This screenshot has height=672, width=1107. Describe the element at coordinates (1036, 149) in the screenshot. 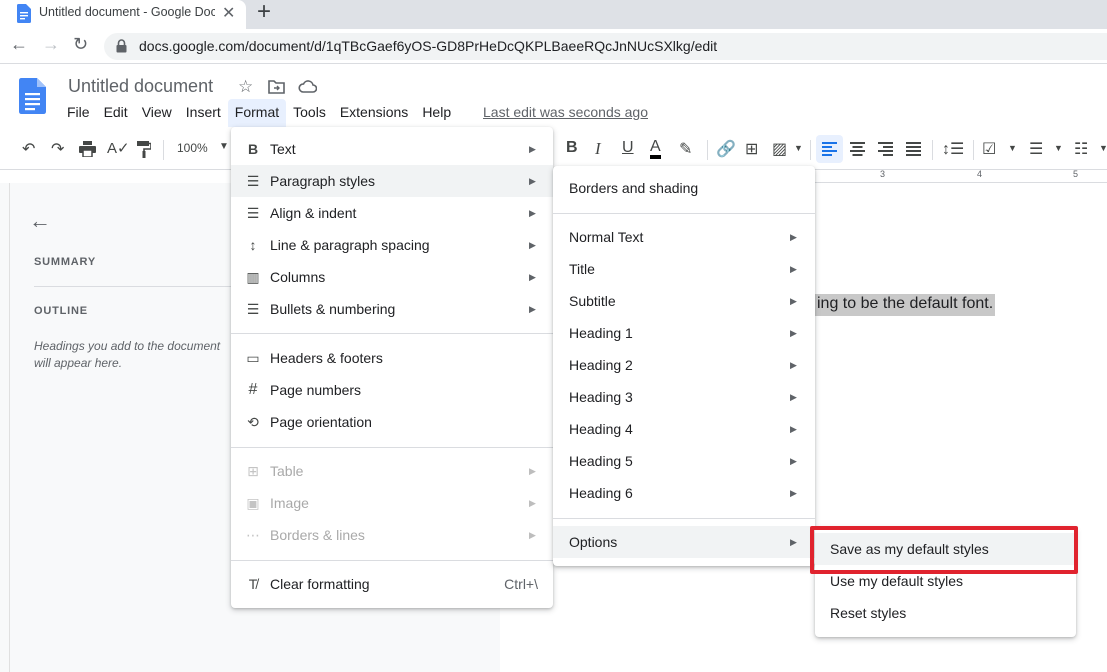

I see `bulleted-list-icon: ☰` at that location.